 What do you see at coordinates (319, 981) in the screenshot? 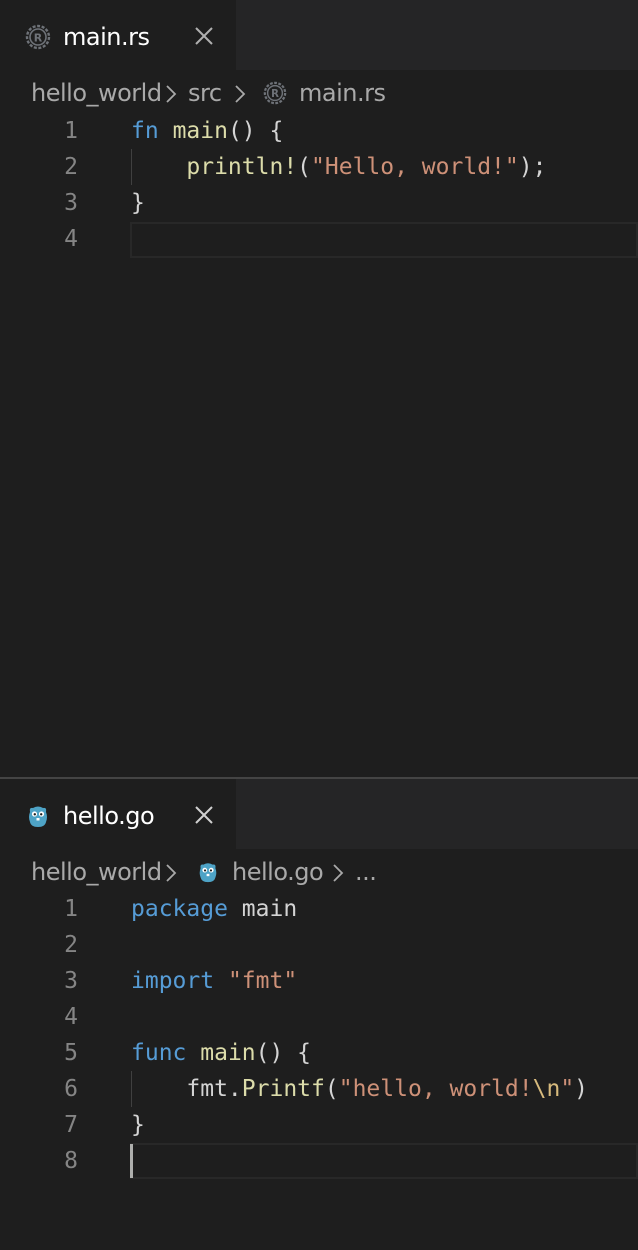
I see `code-line: 3 import "fmt"` at bounding box center [319, 981].